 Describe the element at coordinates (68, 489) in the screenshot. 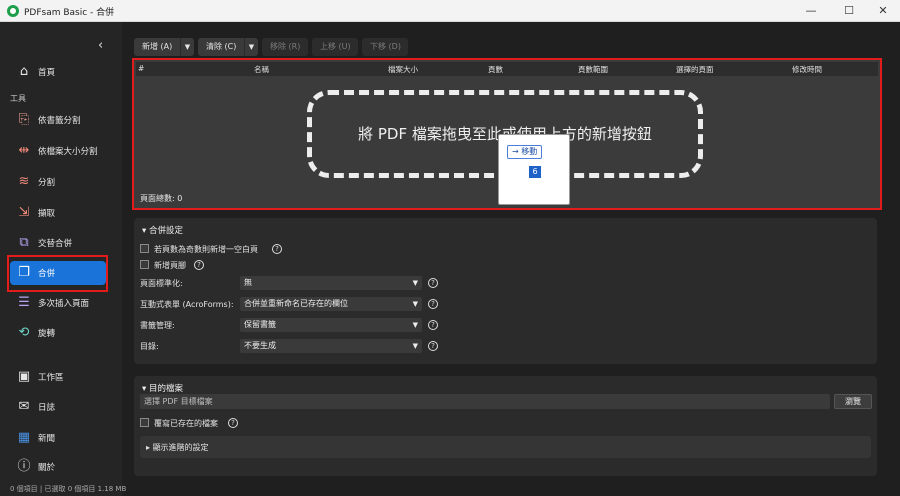

I see `status-text: 0 個項目 | 已選取 0 個項目 1.18 MB` at that location.